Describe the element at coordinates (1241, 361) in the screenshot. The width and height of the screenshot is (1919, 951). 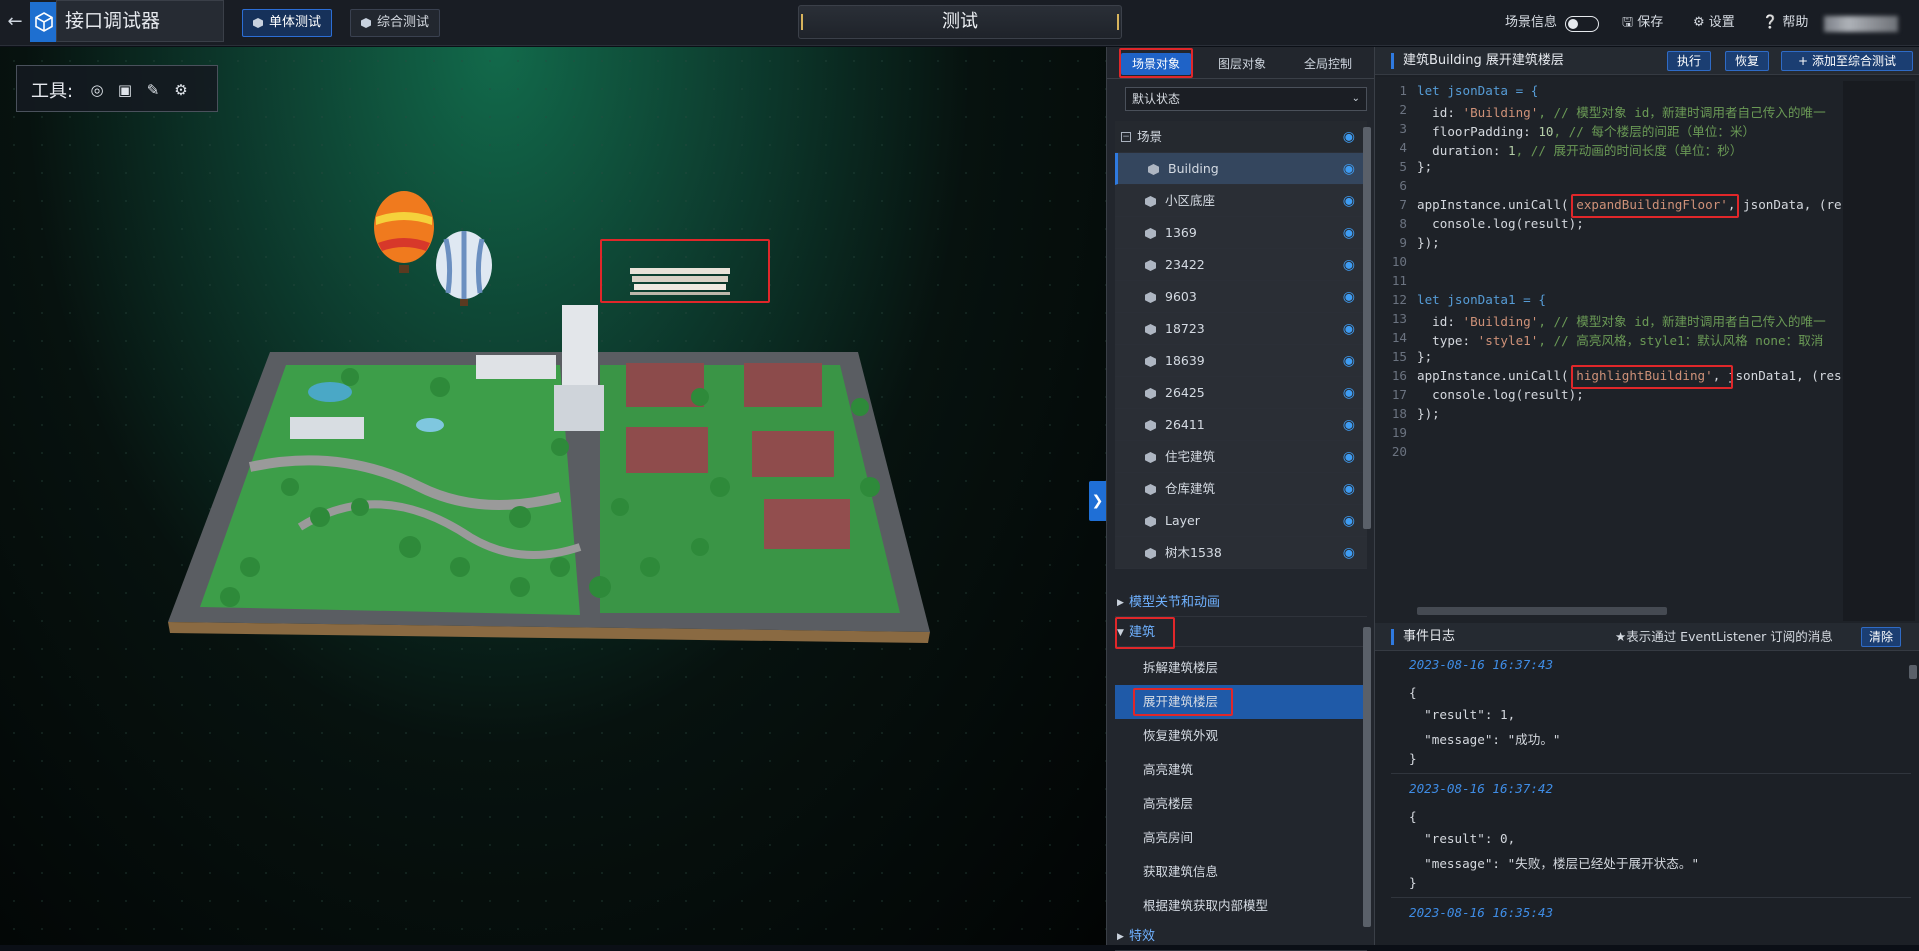
I see `tree-item: 18639 ◉` at that location.